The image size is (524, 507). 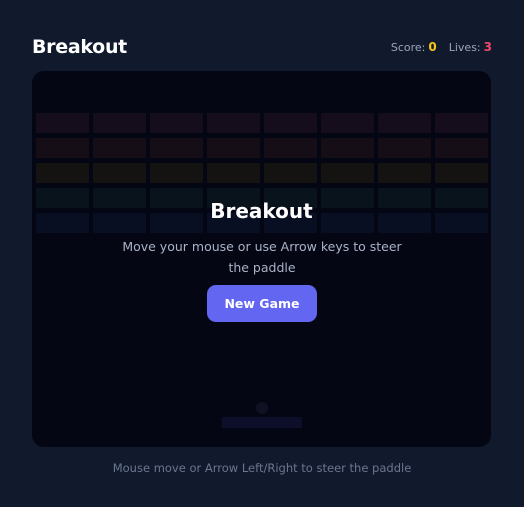 I want to click on lives-value: 3, so click(x=487, y=47).